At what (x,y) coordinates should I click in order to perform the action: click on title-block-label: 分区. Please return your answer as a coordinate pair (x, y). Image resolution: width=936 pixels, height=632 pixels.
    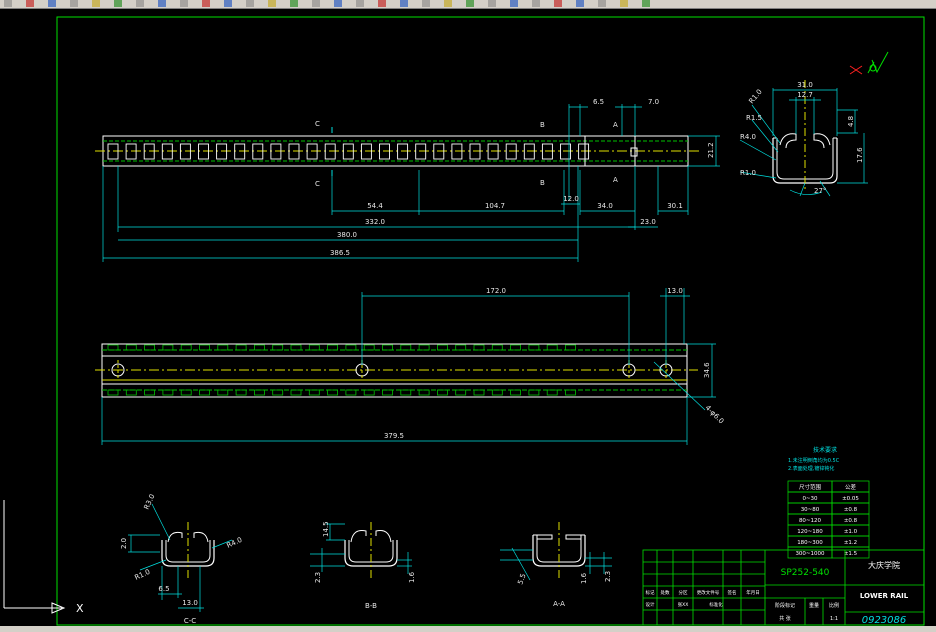
    Looking at the image, I should click on (683, 592).